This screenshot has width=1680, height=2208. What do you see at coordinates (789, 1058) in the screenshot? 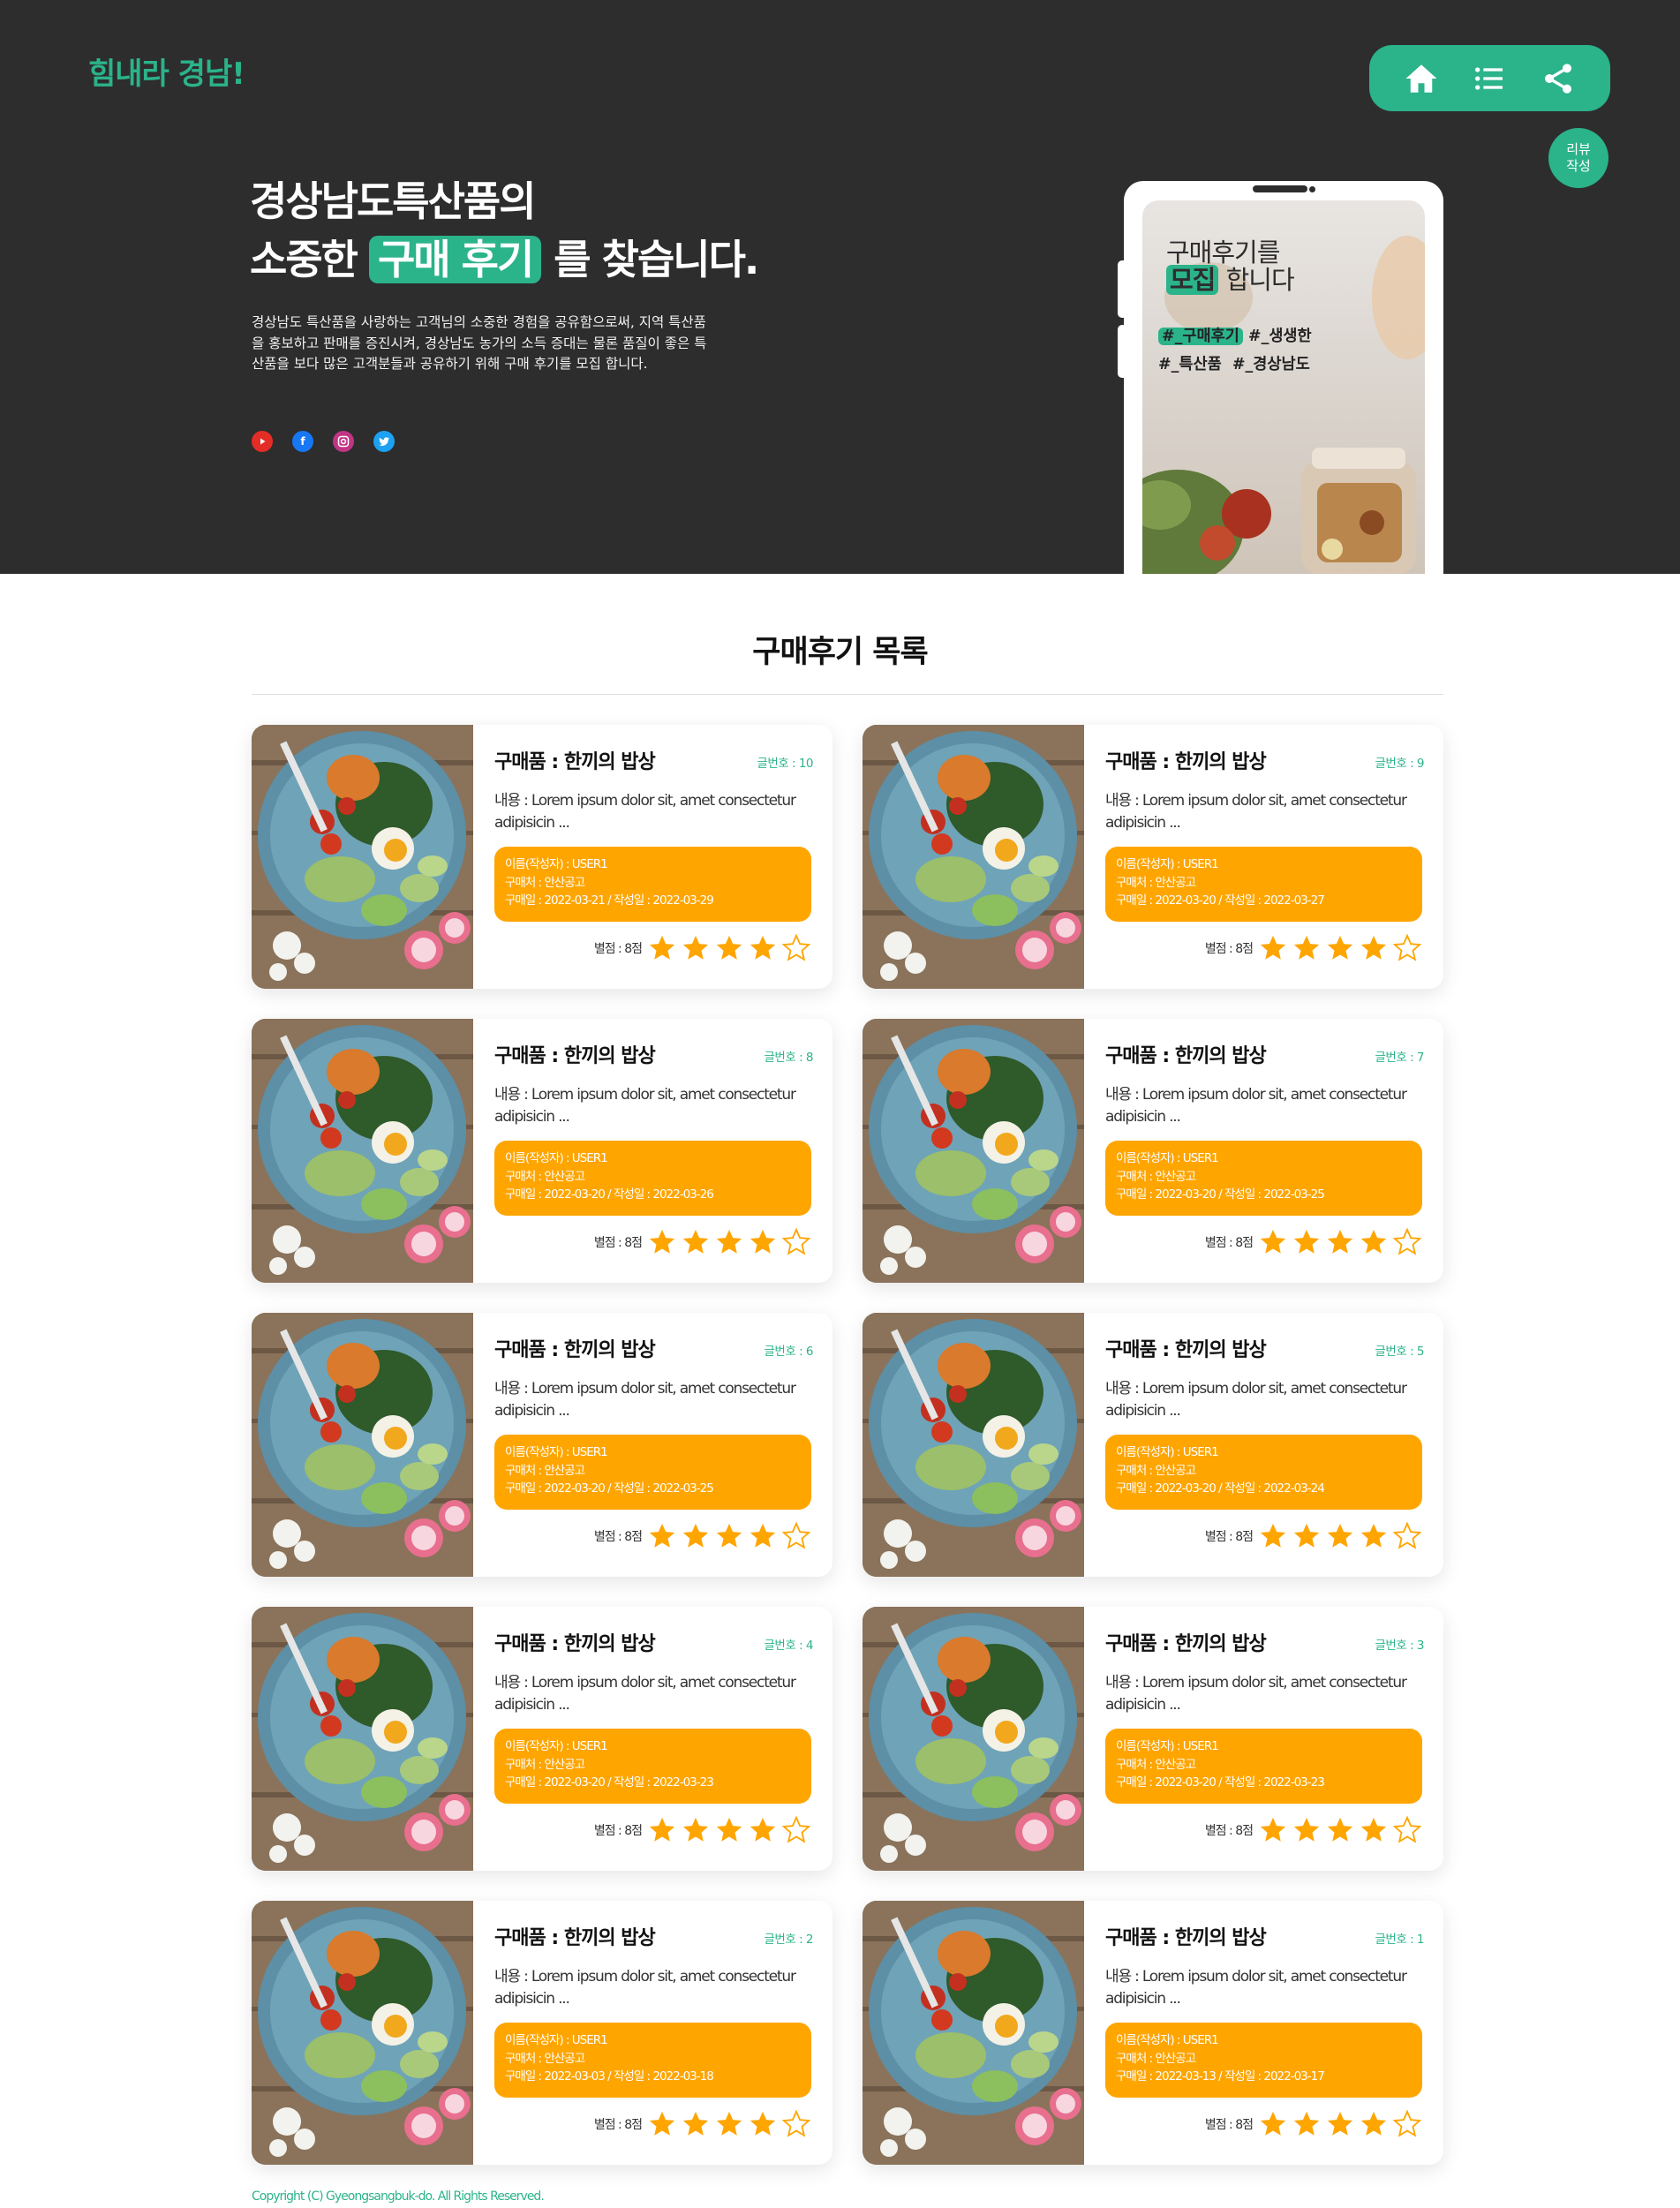
I see `post-number: 글번호 : 8` at bounding box center [789, 1058].